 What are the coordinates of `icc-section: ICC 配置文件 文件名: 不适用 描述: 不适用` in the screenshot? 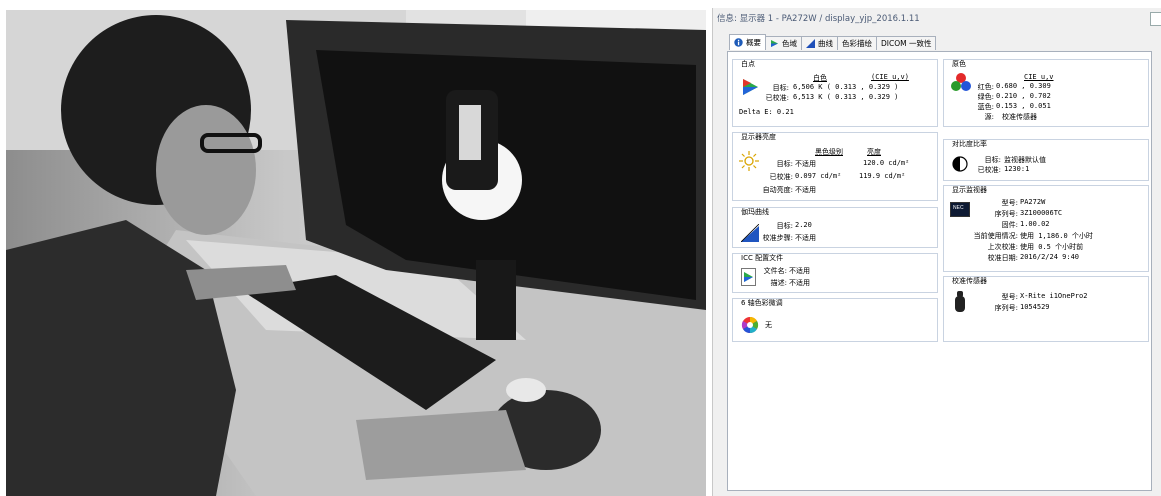 It's located at (835, 273).